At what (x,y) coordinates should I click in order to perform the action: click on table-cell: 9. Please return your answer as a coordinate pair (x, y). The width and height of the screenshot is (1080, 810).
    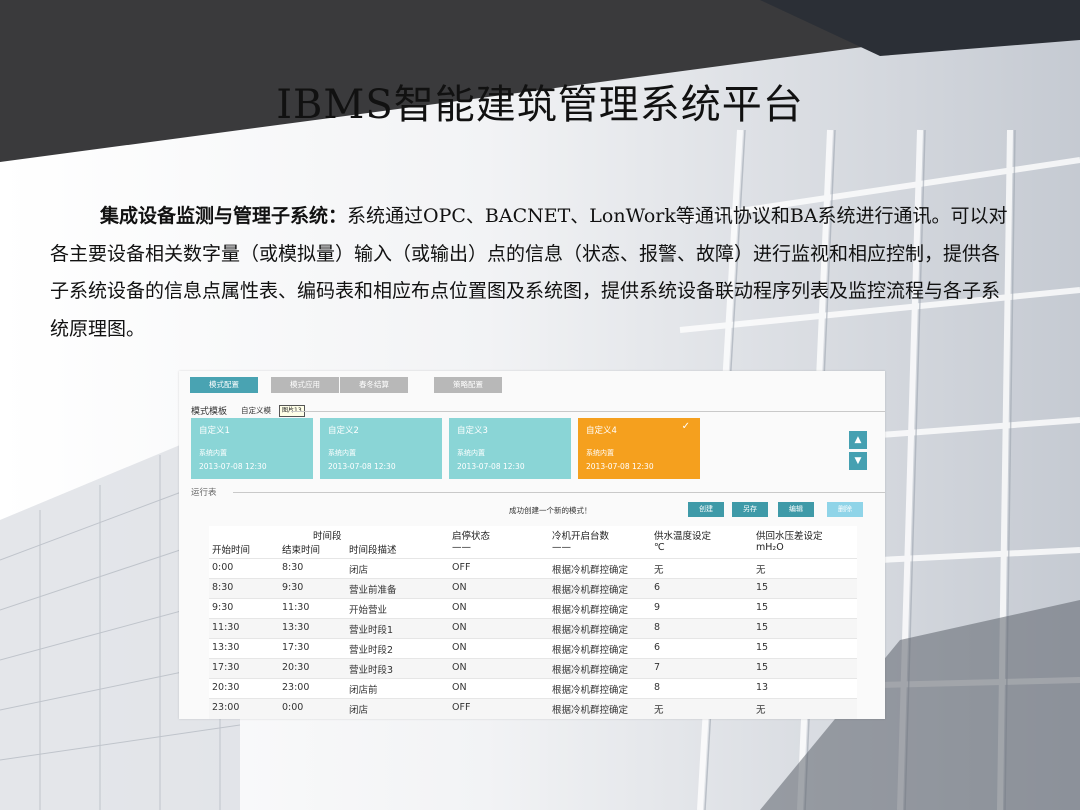
    Looking at the image, I should click on (657, 607).